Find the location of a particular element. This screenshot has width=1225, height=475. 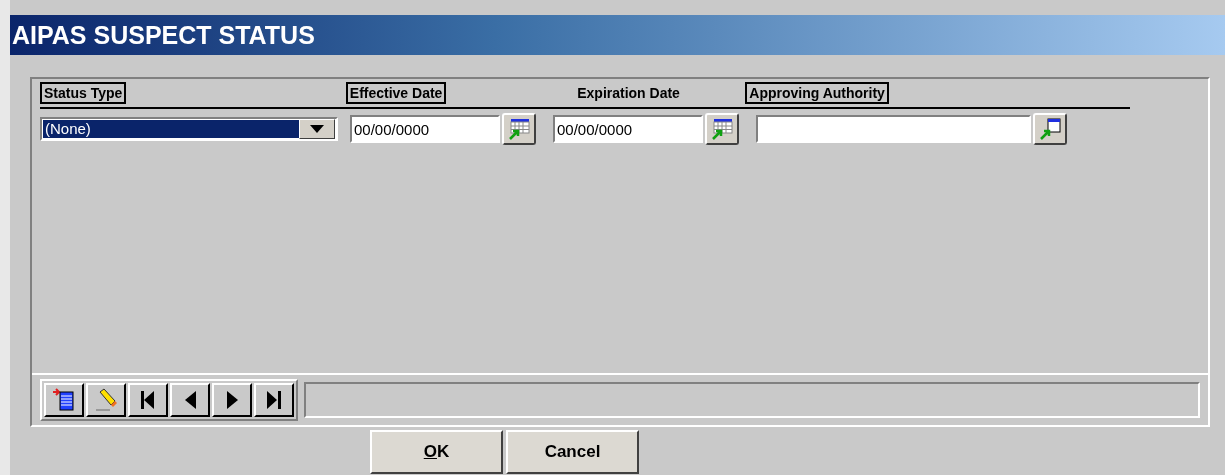

column-header: Status Type is located at coordinates (83, 93).